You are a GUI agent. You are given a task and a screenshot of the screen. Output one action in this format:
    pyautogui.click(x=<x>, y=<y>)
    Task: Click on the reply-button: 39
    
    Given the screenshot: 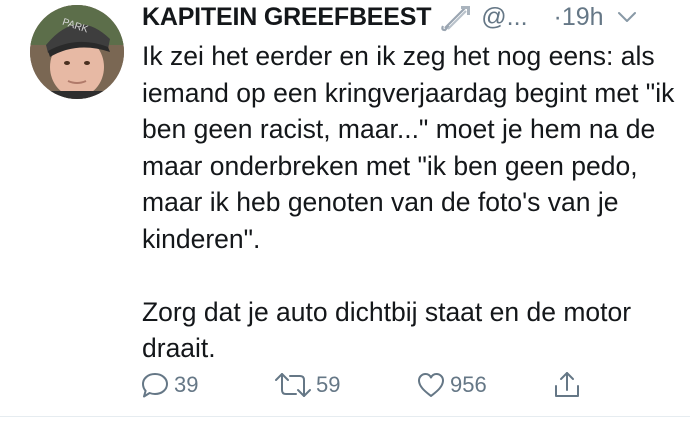 What is the action you would take?
    pyautogui.click(x=169, y=385)
    